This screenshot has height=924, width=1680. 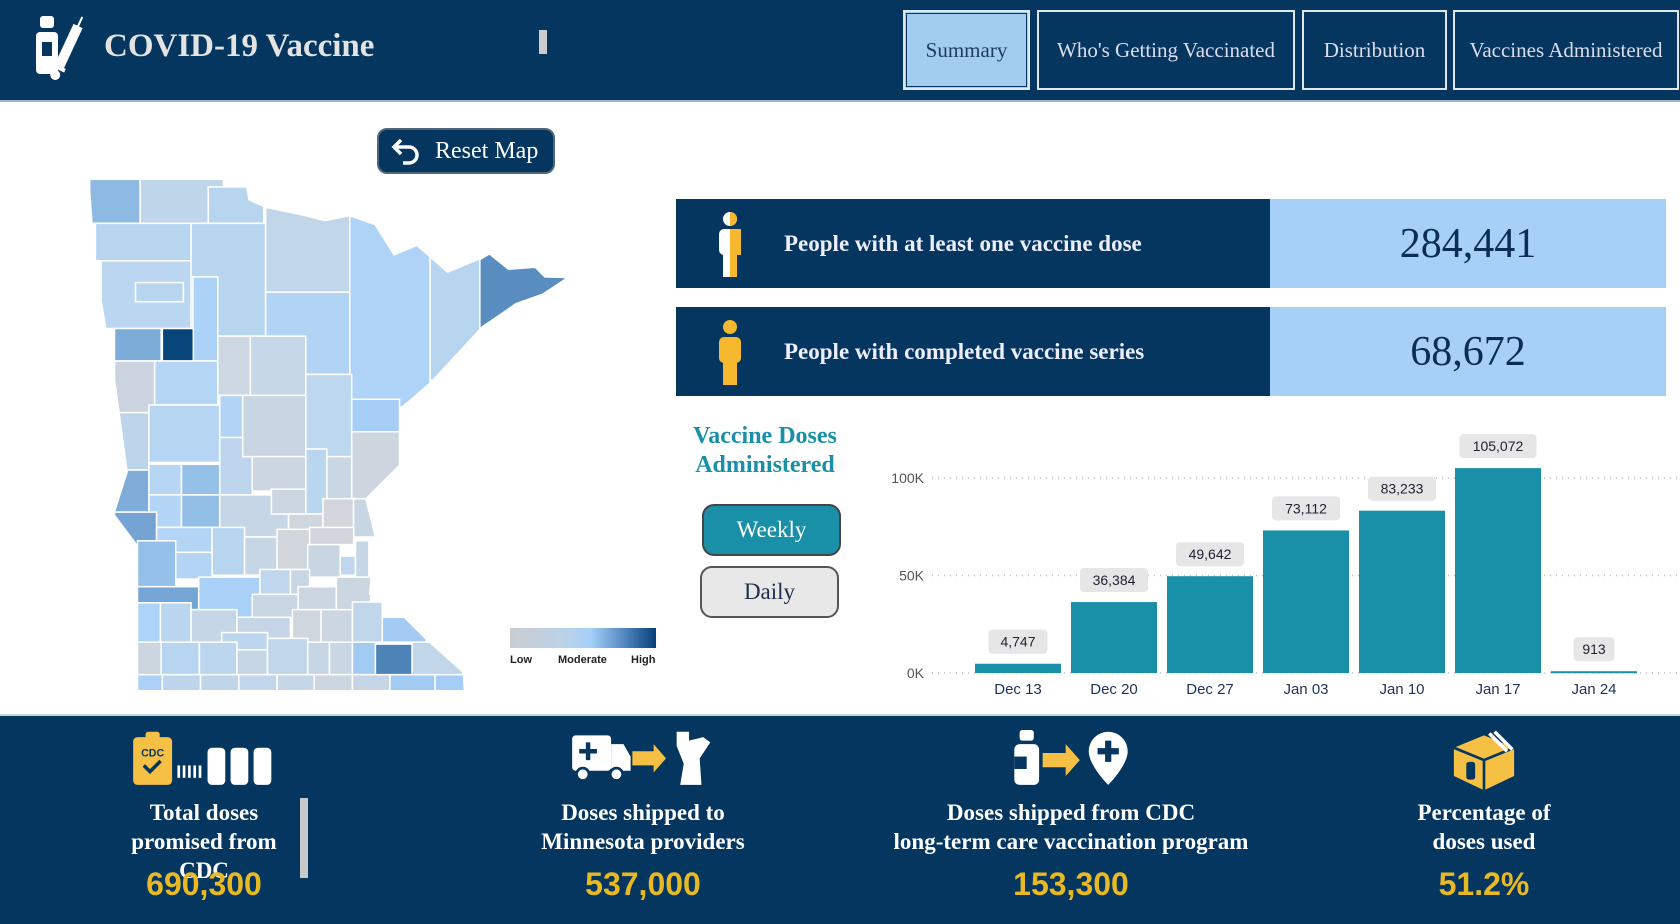 I want to click on footer-stat-label: Percentage of doses used, so click(x=1477, y=827).